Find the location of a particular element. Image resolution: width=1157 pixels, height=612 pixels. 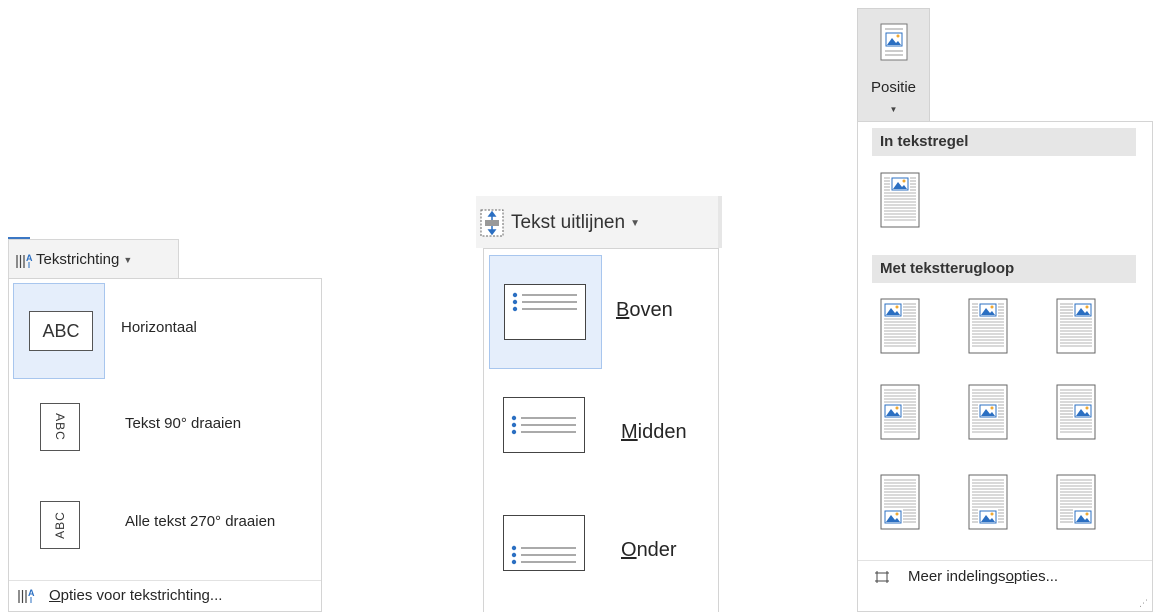

tekstrichting-button: A Tekstrichting ▼ is located at coordinates (93, 259).